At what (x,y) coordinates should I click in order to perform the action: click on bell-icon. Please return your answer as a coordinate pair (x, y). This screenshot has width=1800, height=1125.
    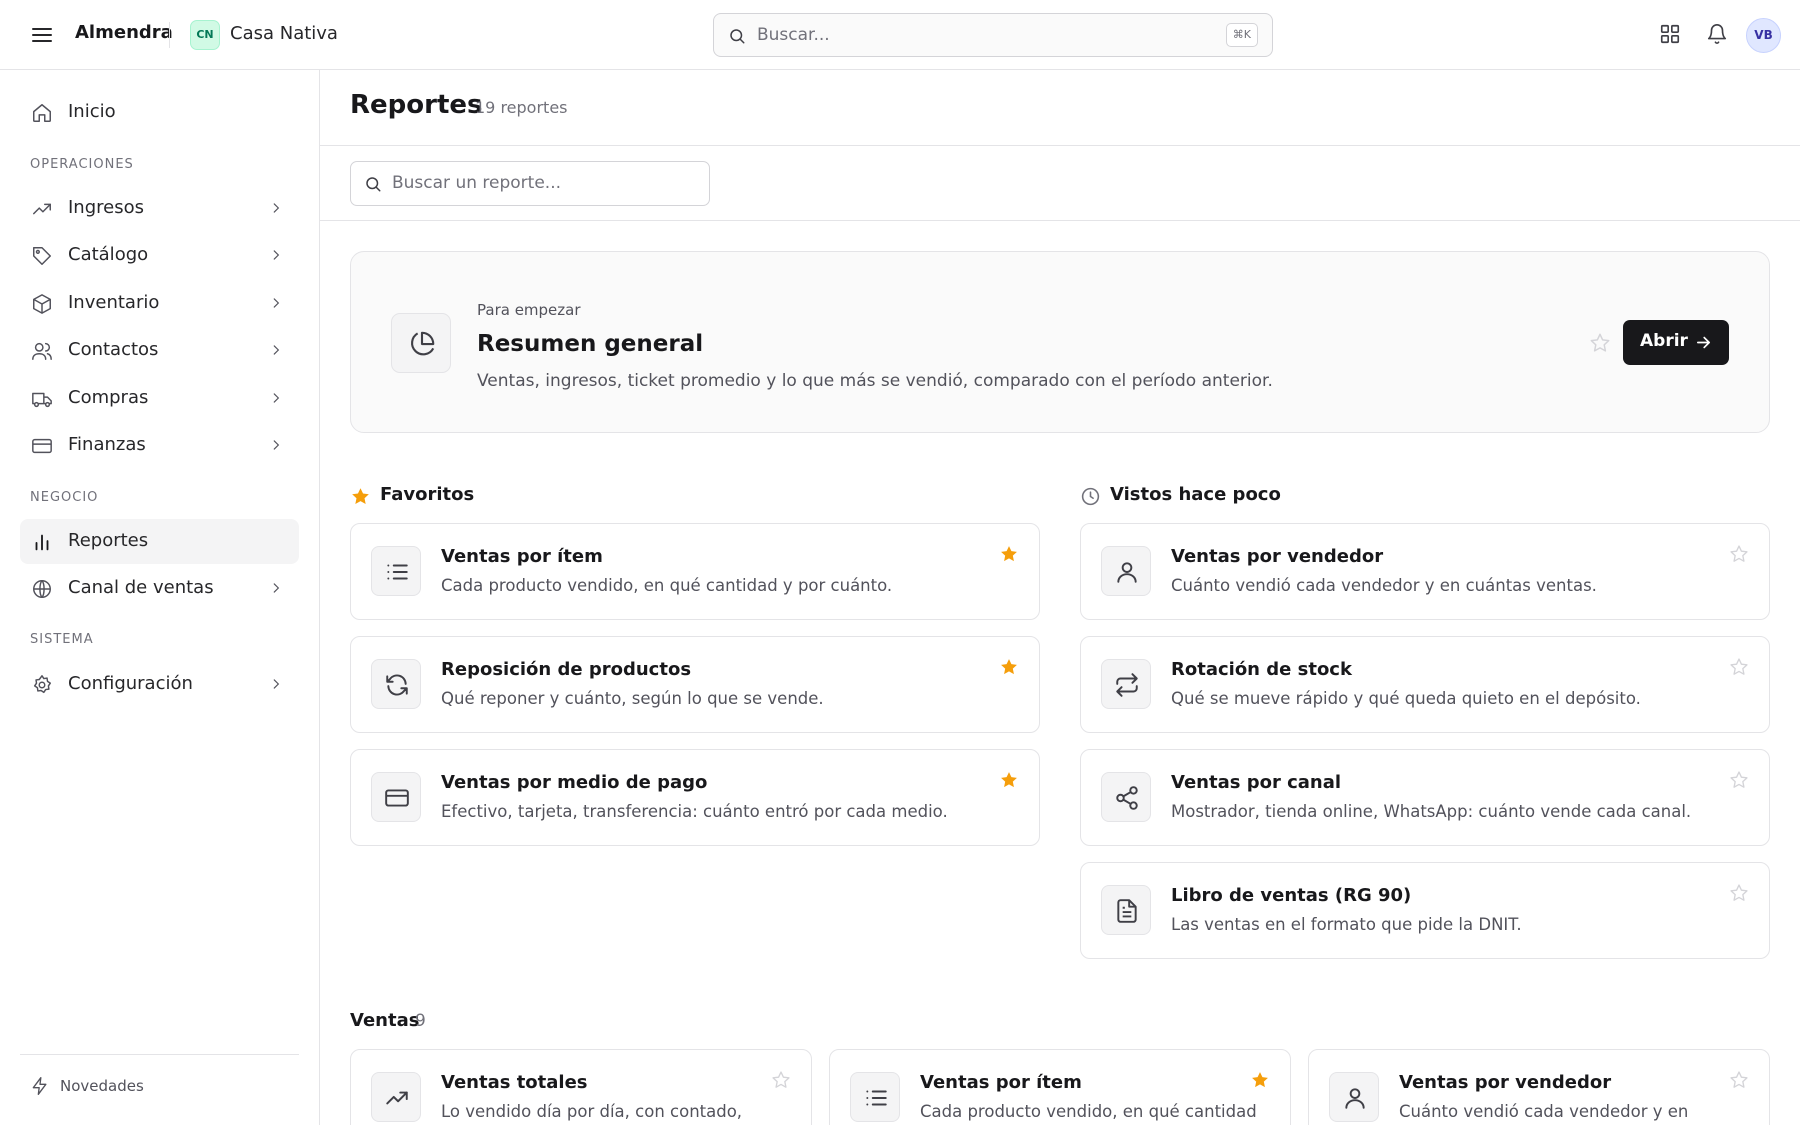
    Looking at the image, I should click on (1717, 34).